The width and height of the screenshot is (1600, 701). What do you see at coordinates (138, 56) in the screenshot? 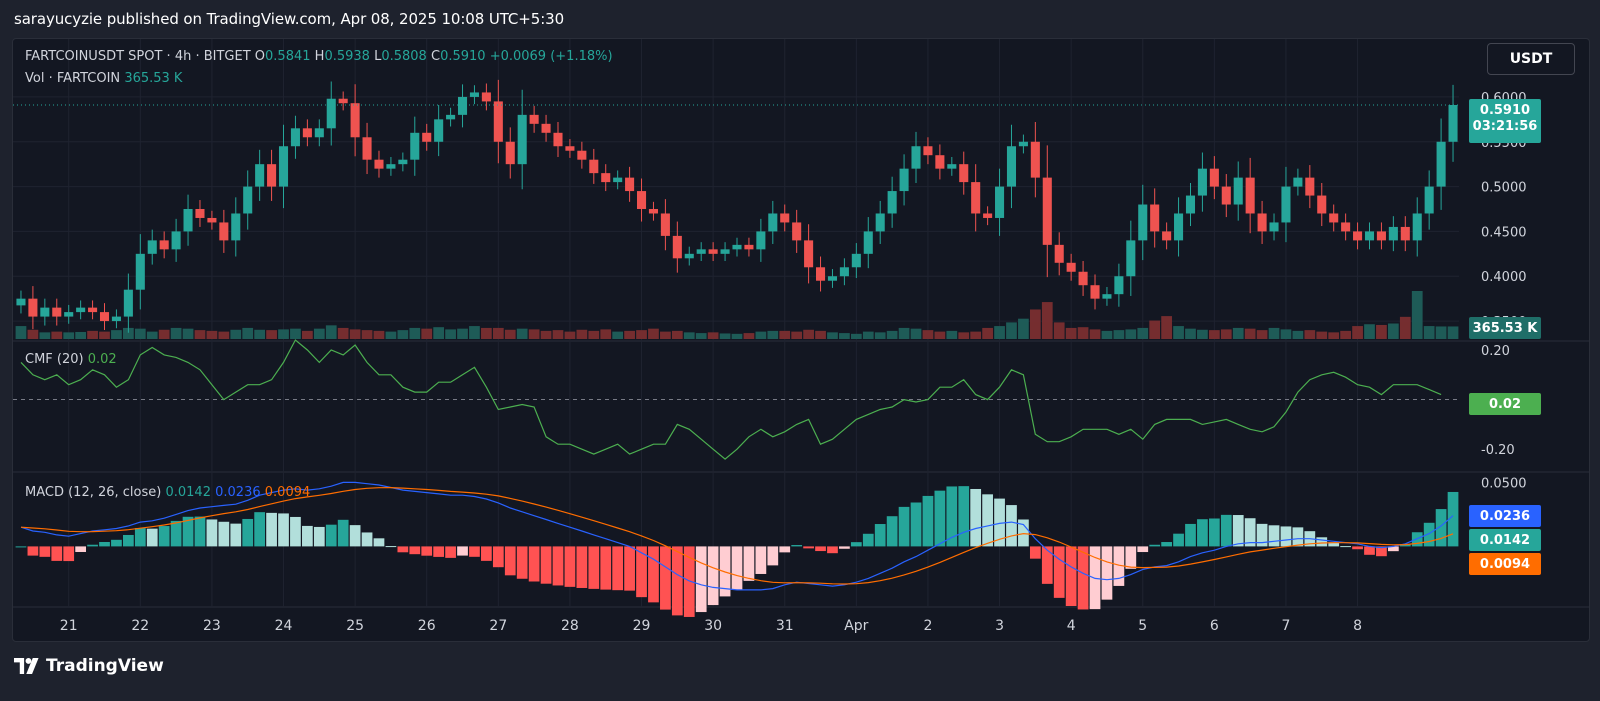
I see `symbol-name: FARTCOINUSDT SPOT · 4h · BITGET` at bounding box center [138, 56].